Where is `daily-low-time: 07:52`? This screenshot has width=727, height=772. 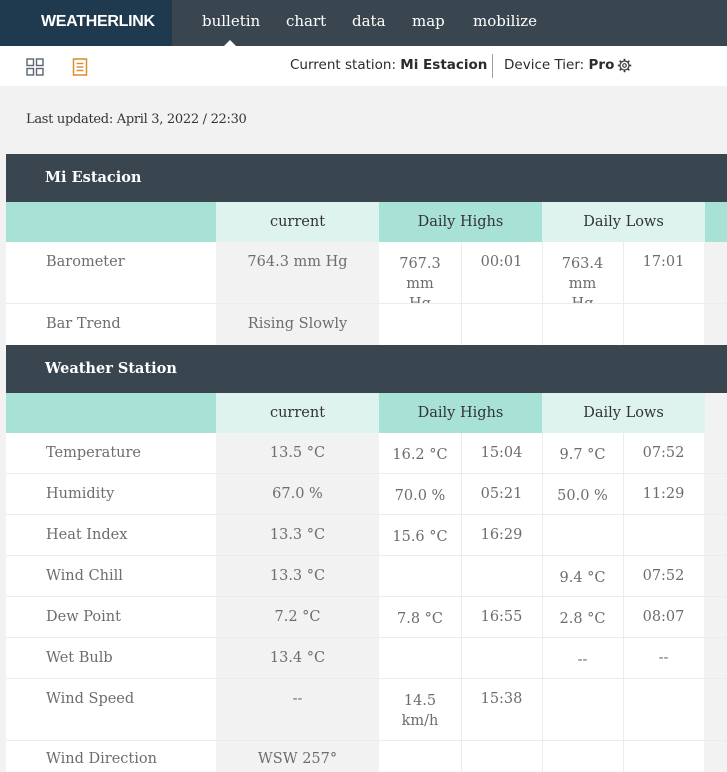
daily-low-time: 07:52 is located at coordinates (663, 576).